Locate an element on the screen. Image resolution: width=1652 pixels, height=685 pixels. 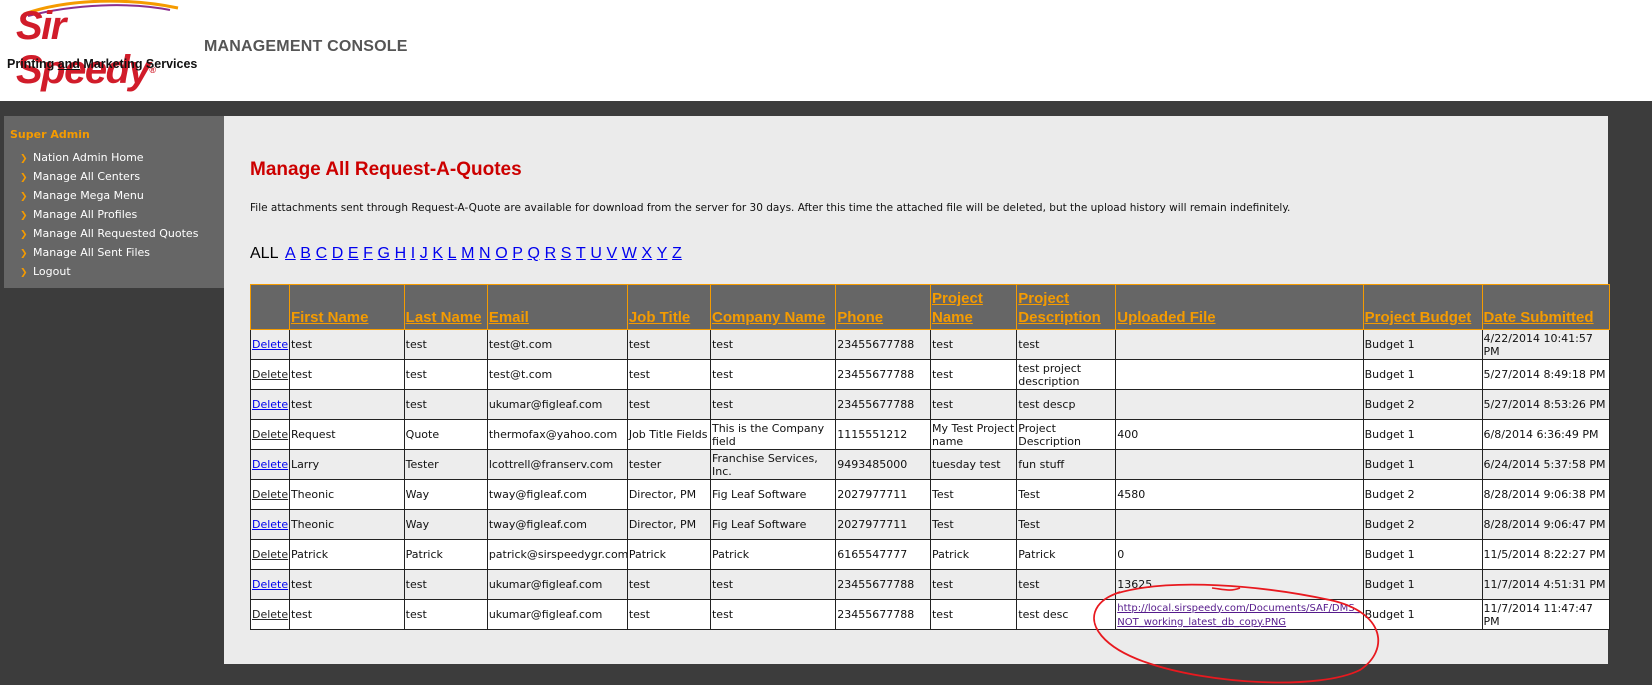
cell-date-submitted: 11/7/2014 11:47:47 PM is located at coordinates (1546, 614).